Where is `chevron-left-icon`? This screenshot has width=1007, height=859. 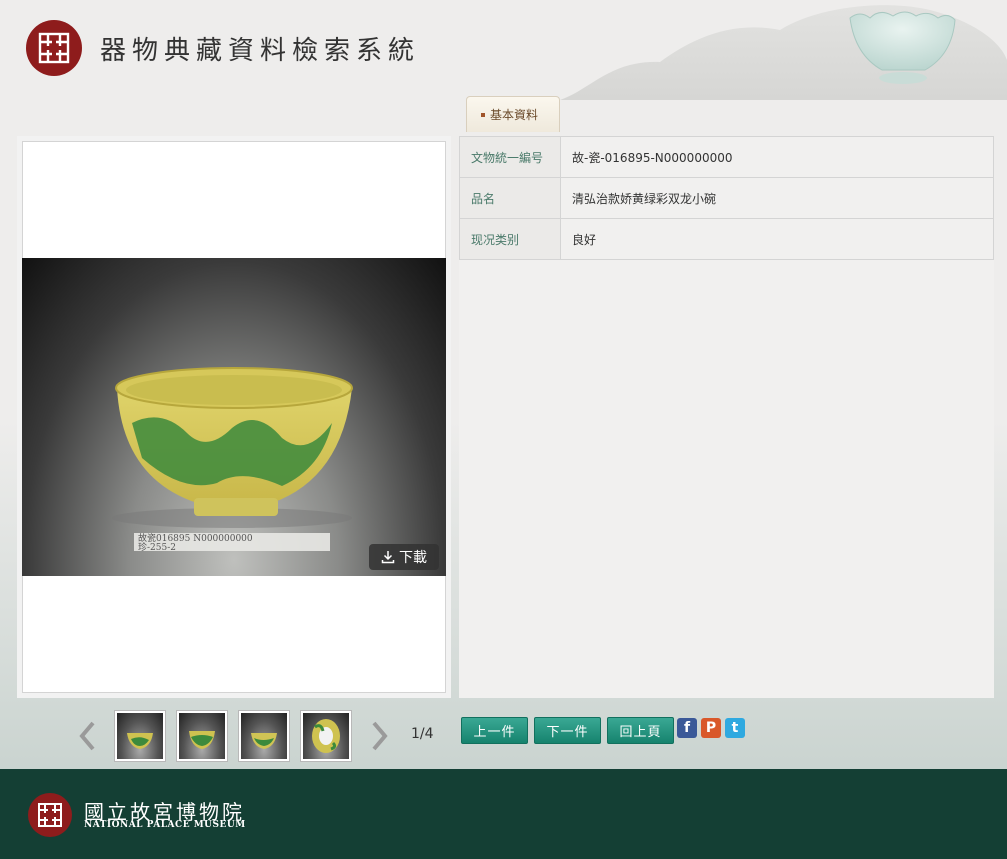 chevron-left-icon is located at coordinates (87, 736).